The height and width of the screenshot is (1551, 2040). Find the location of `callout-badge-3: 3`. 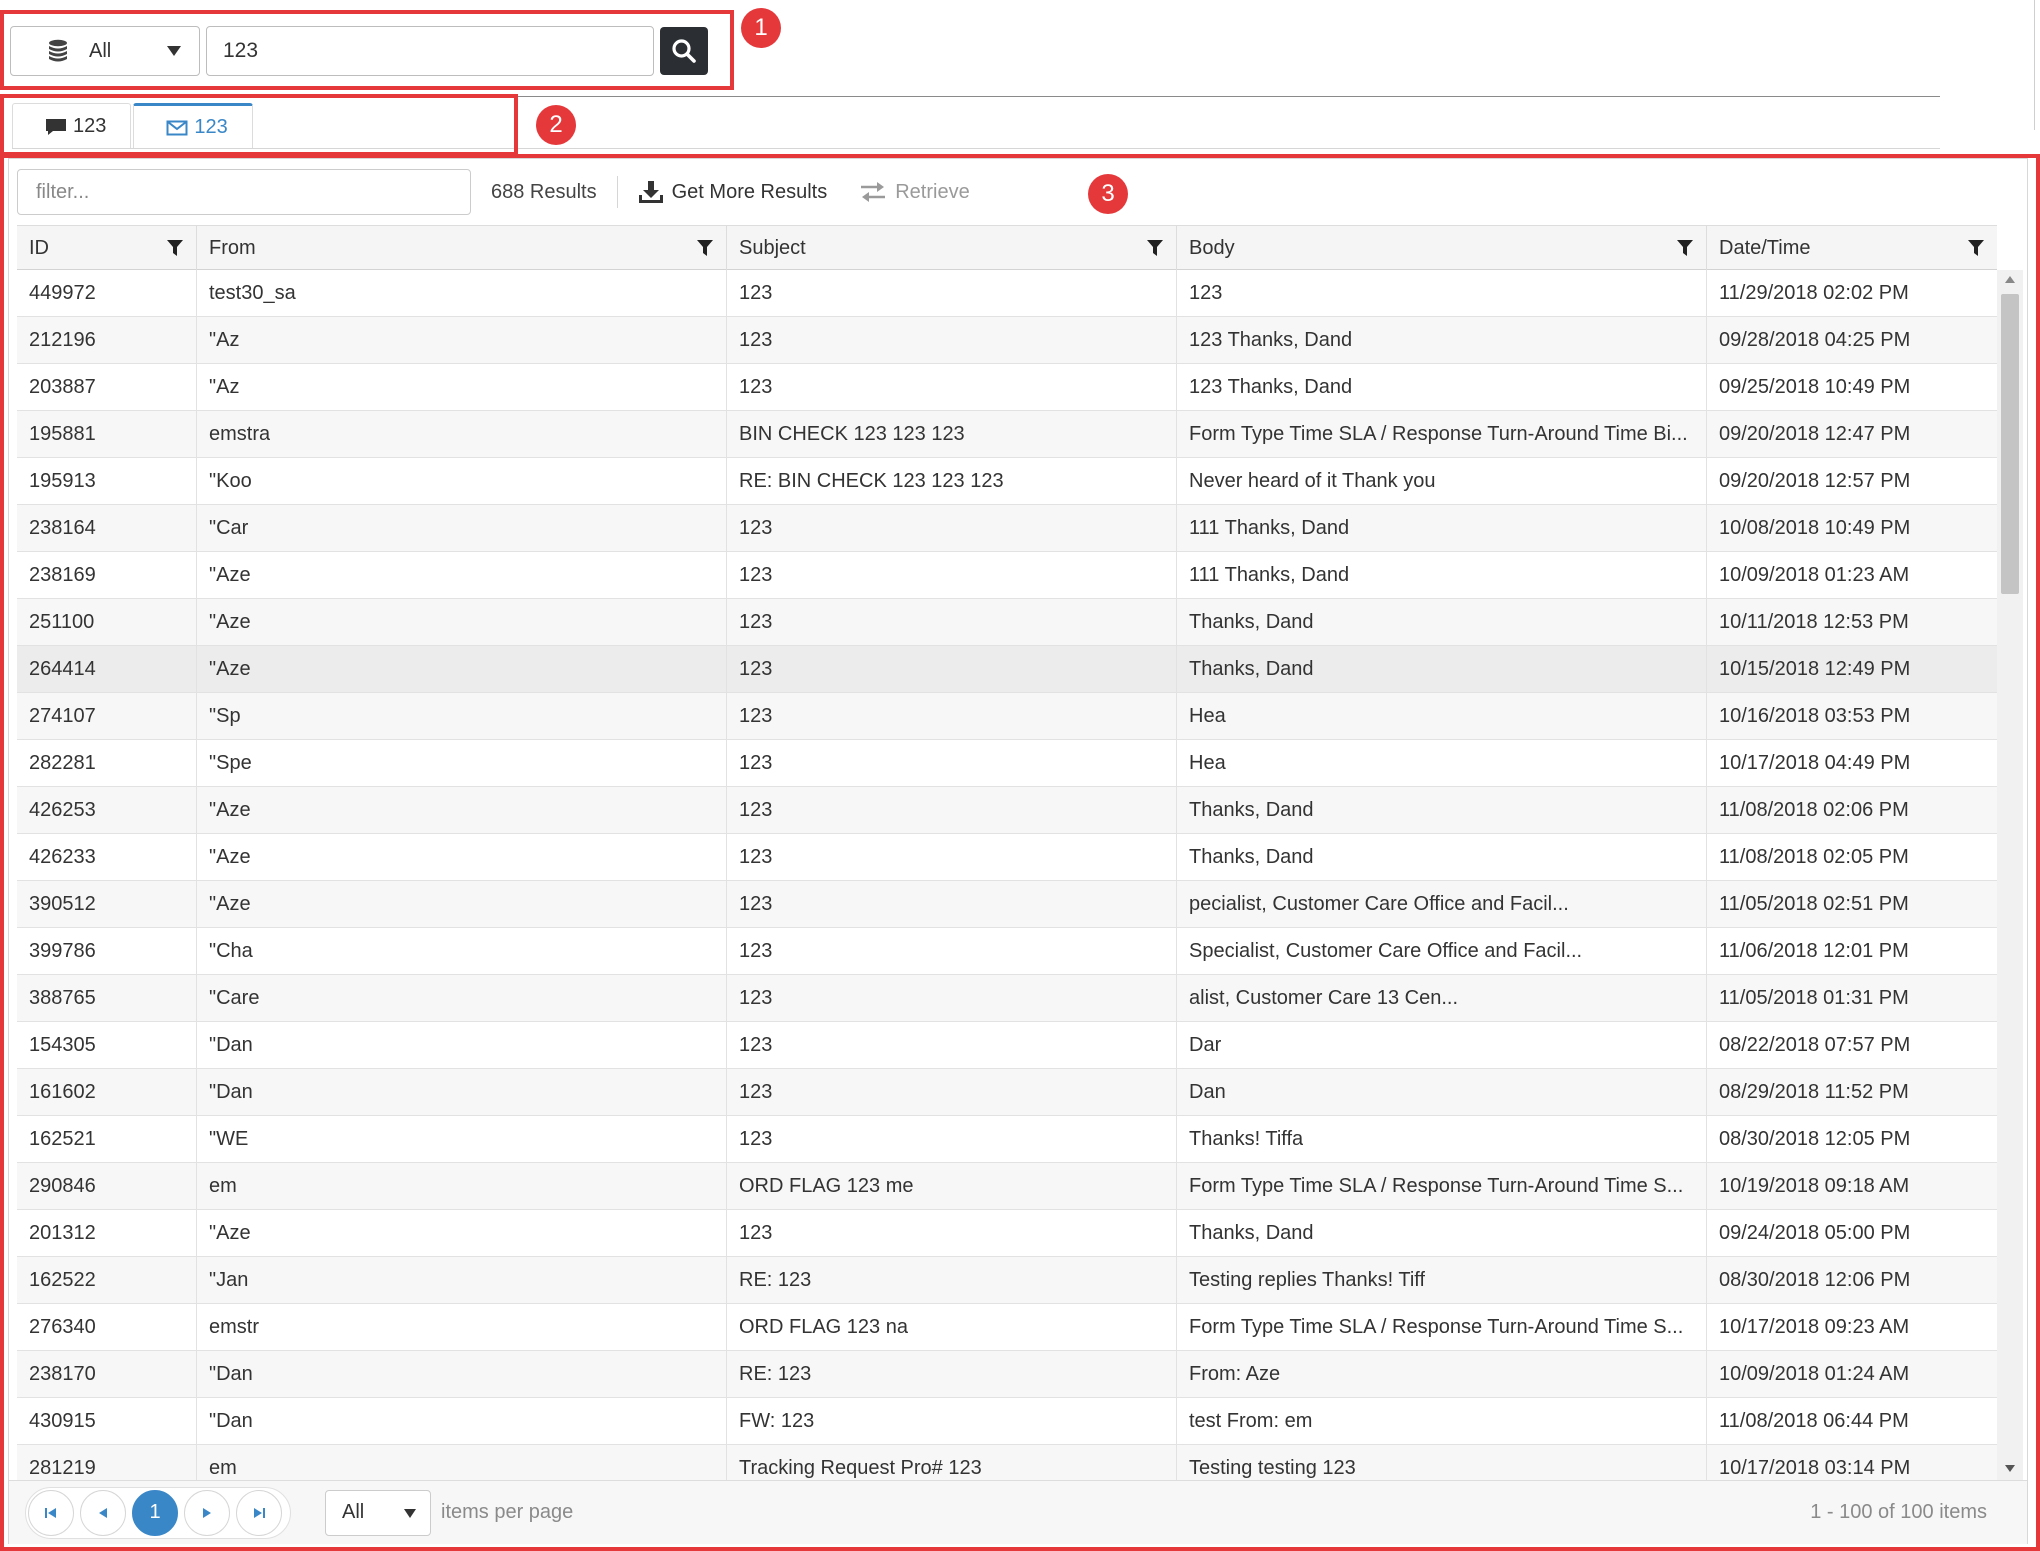

callout-badge-3: 3 is located at coordinates (1108, 194).